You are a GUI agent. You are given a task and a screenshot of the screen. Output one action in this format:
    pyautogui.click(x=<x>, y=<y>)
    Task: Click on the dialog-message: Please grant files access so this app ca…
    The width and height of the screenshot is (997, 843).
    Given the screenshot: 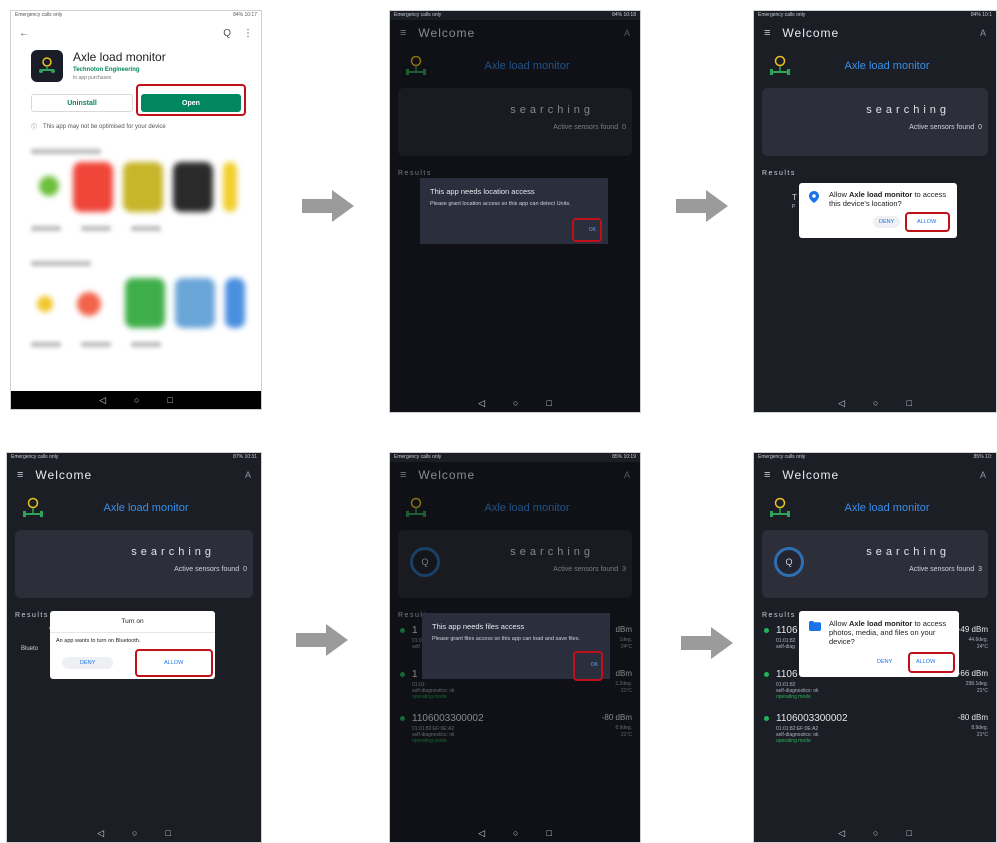 What is the action you would take?
    pyautogui.click(x=506, y=639)
    